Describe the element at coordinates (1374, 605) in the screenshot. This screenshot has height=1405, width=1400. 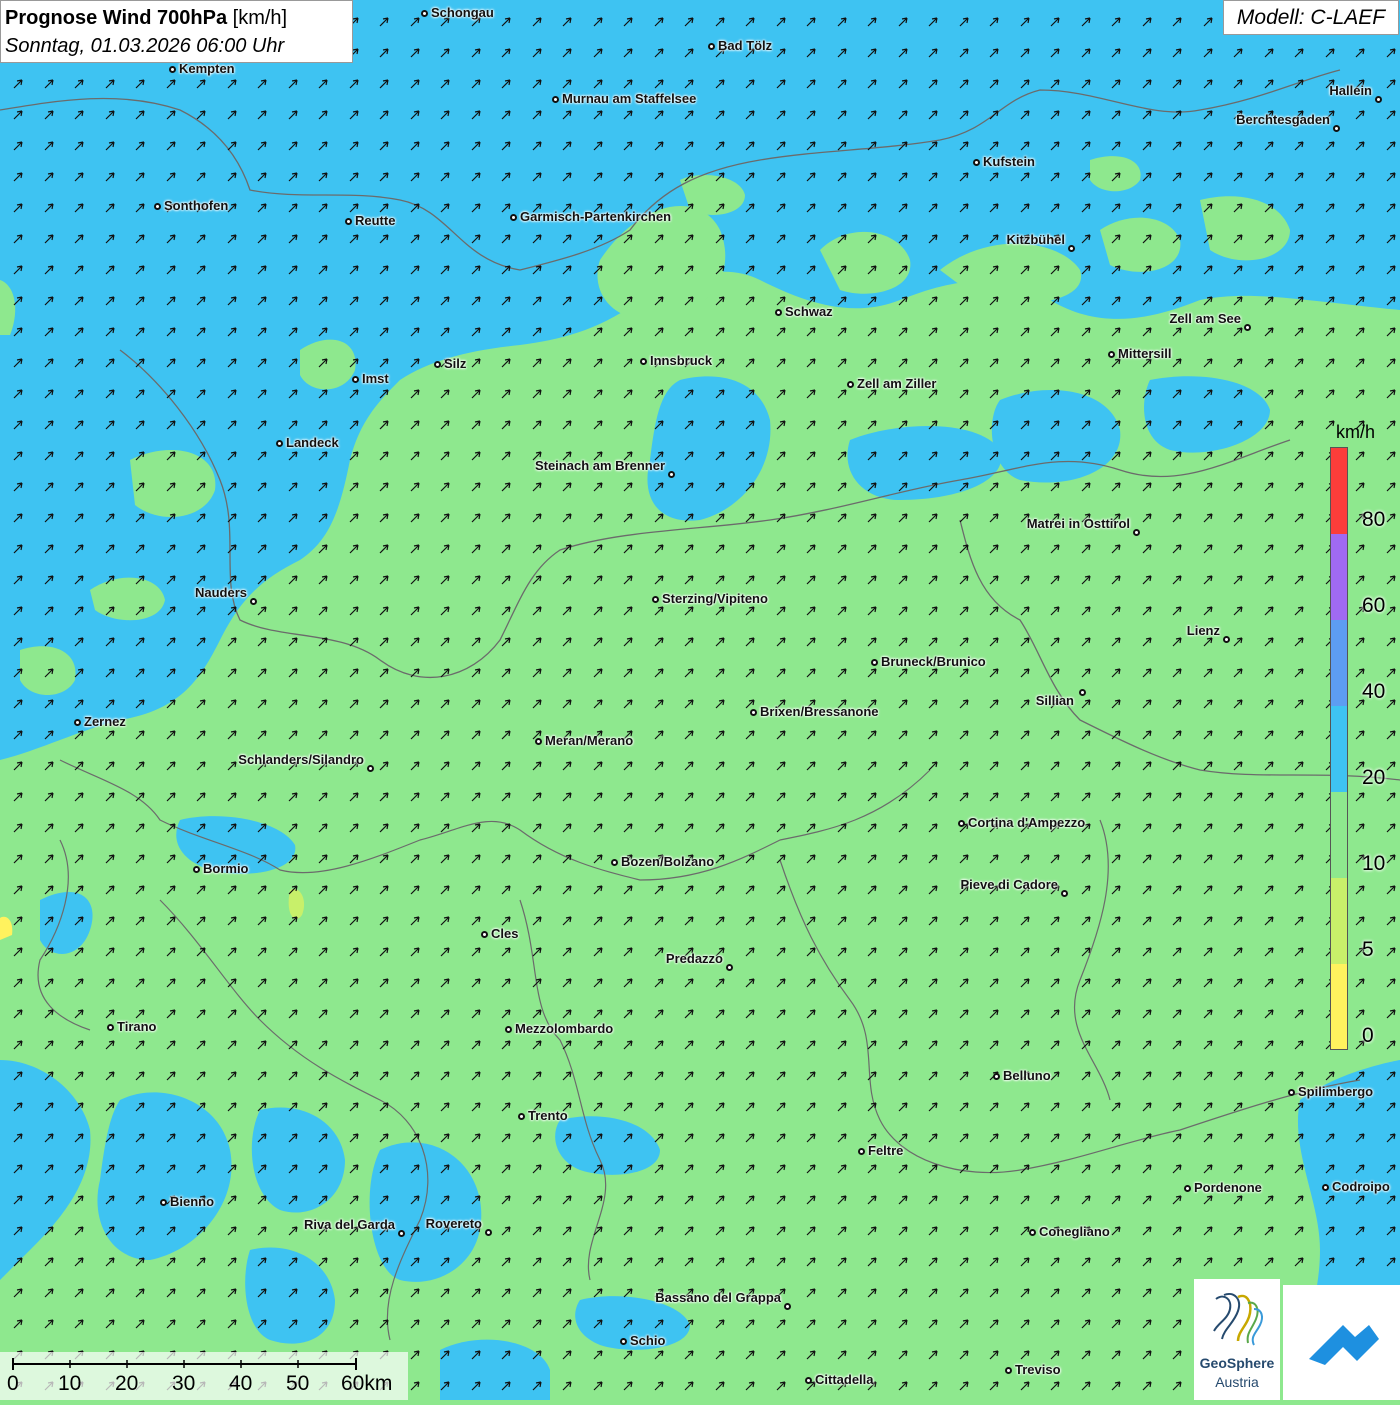
I see `legend-label: 60` at that location.